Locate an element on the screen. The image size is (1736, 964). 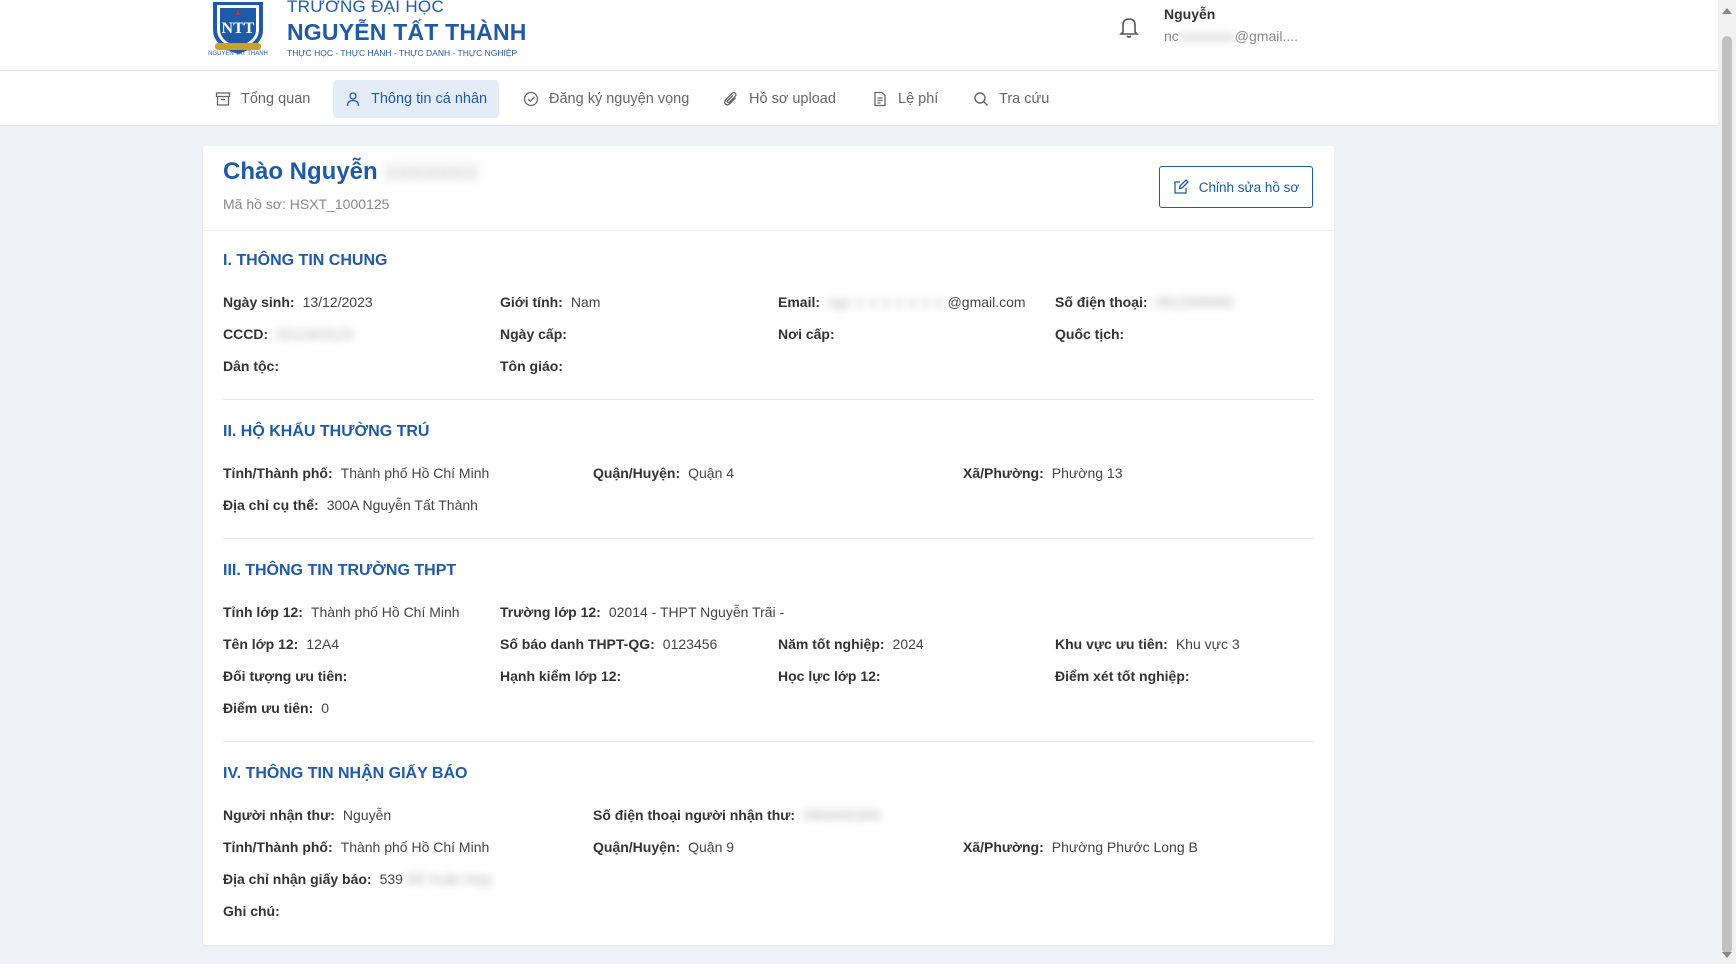
record-code: Mã hồ sơ: HSXT_1000125 is located at coordinates (306, 204).